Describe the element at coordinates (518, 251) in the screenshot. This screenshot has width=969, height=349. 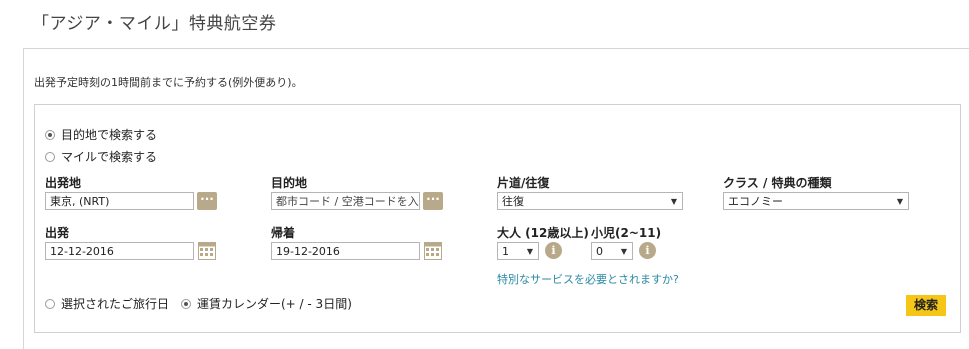
I see `adults-select: 1 ▼` at that location.